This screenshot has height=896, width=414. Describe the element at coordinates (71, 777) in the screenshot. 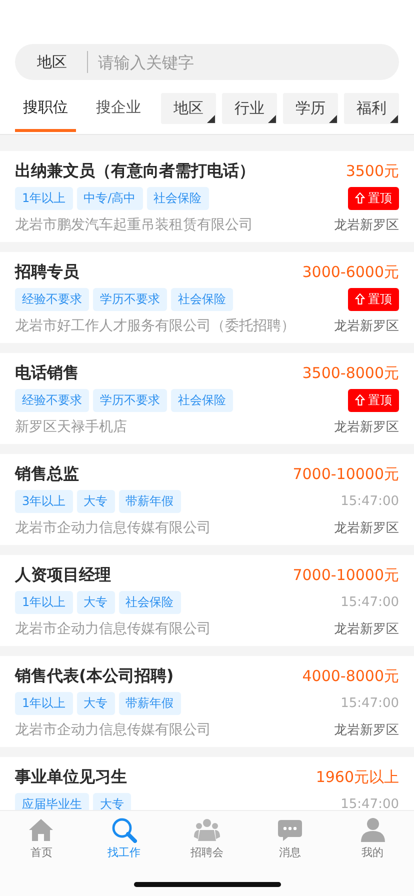

I see `job-title: 事业单位见习生` at that location.